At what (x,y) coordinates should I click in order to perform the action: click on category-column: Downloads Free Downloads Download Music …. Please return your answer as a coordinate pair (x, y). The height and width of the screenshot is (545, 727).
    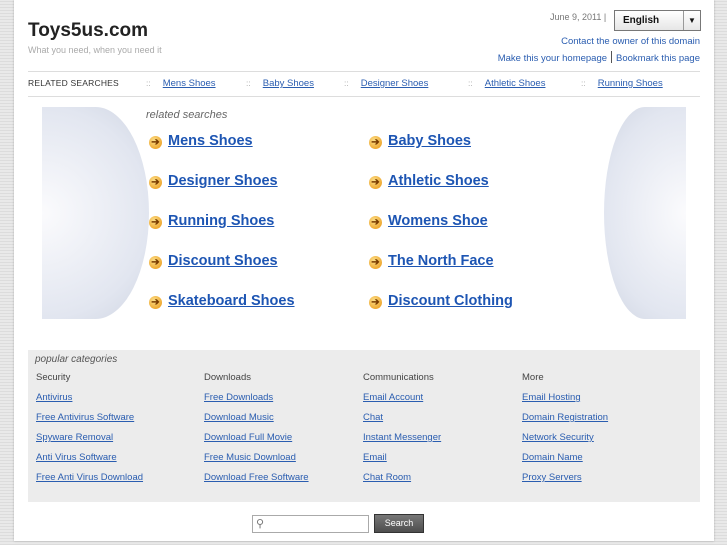
    Looking at the image, I should click on (256, 432).